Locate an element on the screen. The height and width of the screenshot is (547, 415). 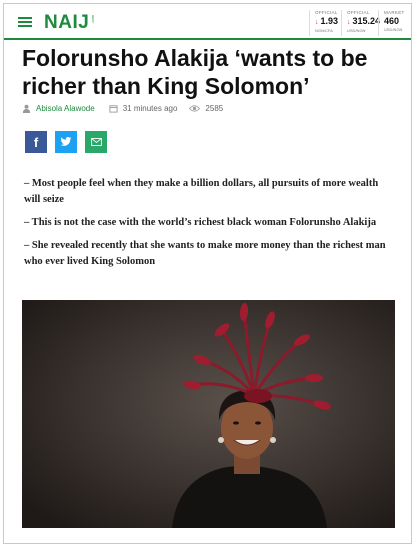
site-logo: NAIJ is located at coordinates (66, 23).